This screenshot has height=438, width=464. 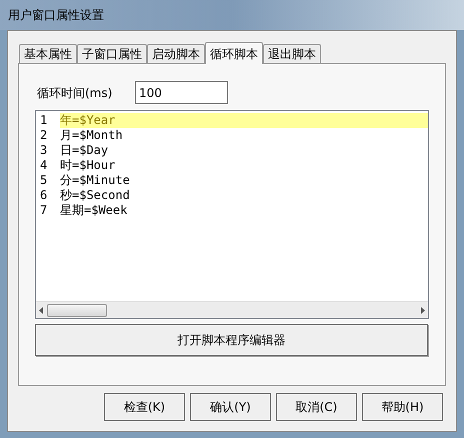 What do you see at coordinates (95, 195) in the screenshot?
I see `code-line: 秒=$Second` at bounding box center [95, 195].